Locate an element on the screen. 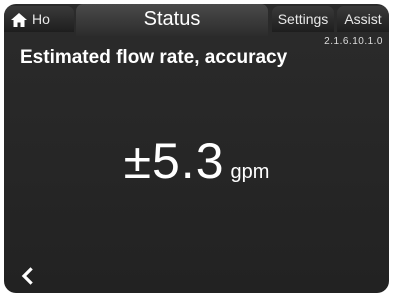  tab-assist: Assist is located at coordinates (363, 19).